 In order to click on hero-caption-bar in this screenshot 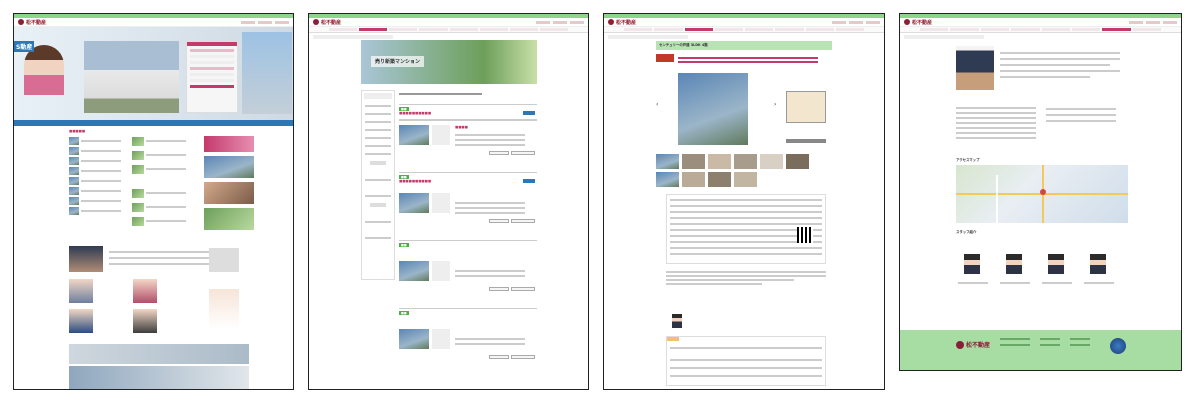, I will do `click(153, 123)`.